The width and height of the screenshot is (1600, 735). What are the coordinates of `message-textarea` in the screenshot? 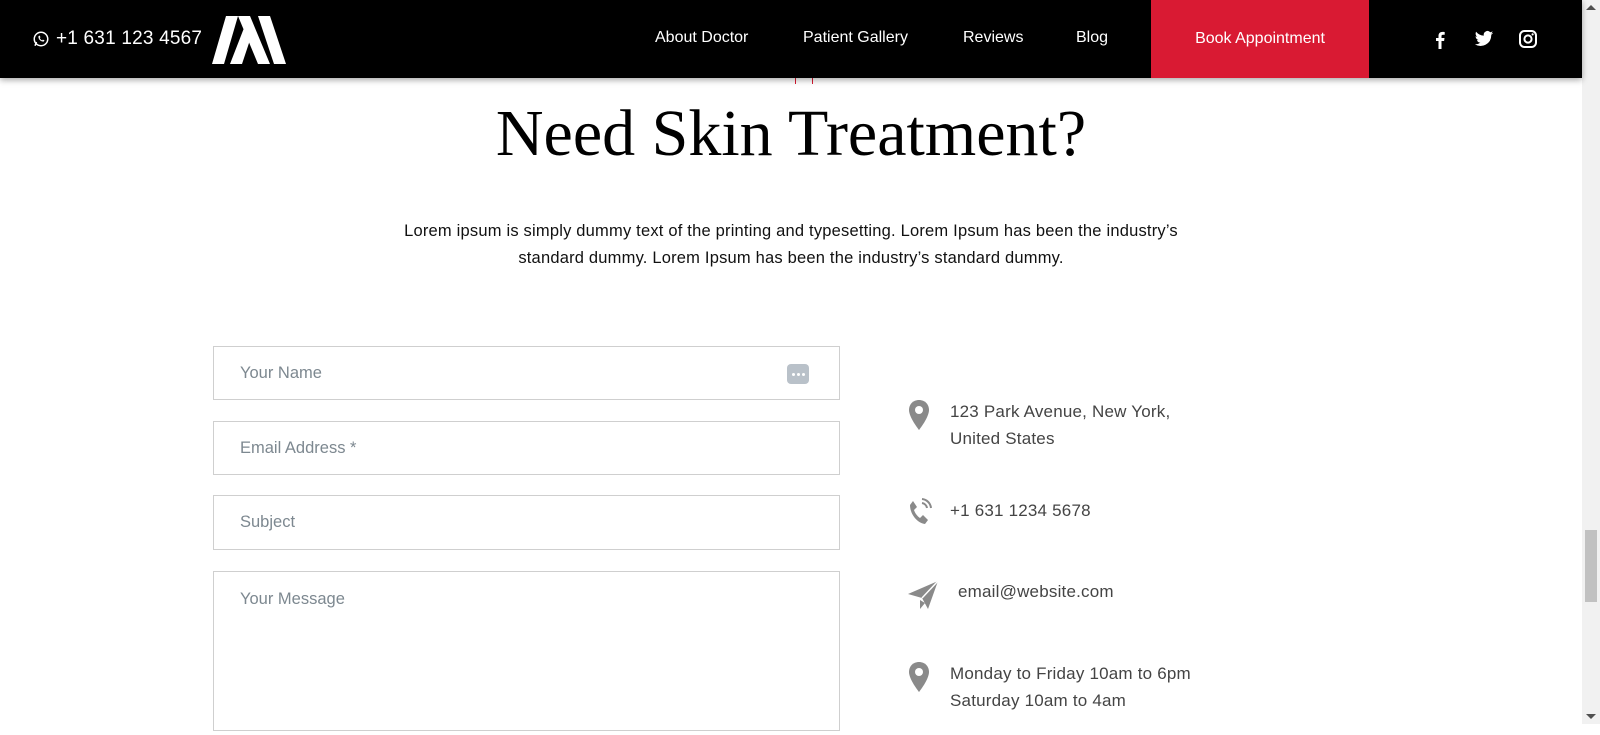 It's located at (526, 651).